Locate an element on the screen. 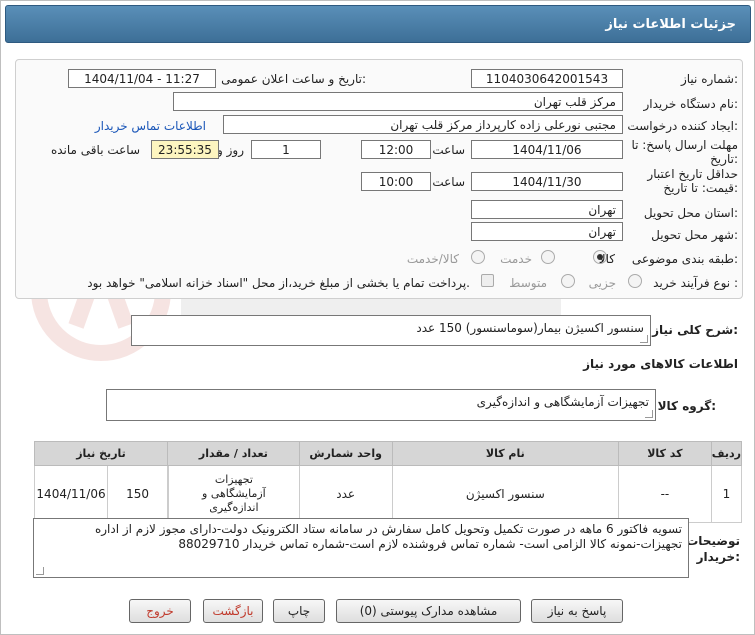  col-header-quantity: تعداد / مقدار is located at coordinates (233, 453).